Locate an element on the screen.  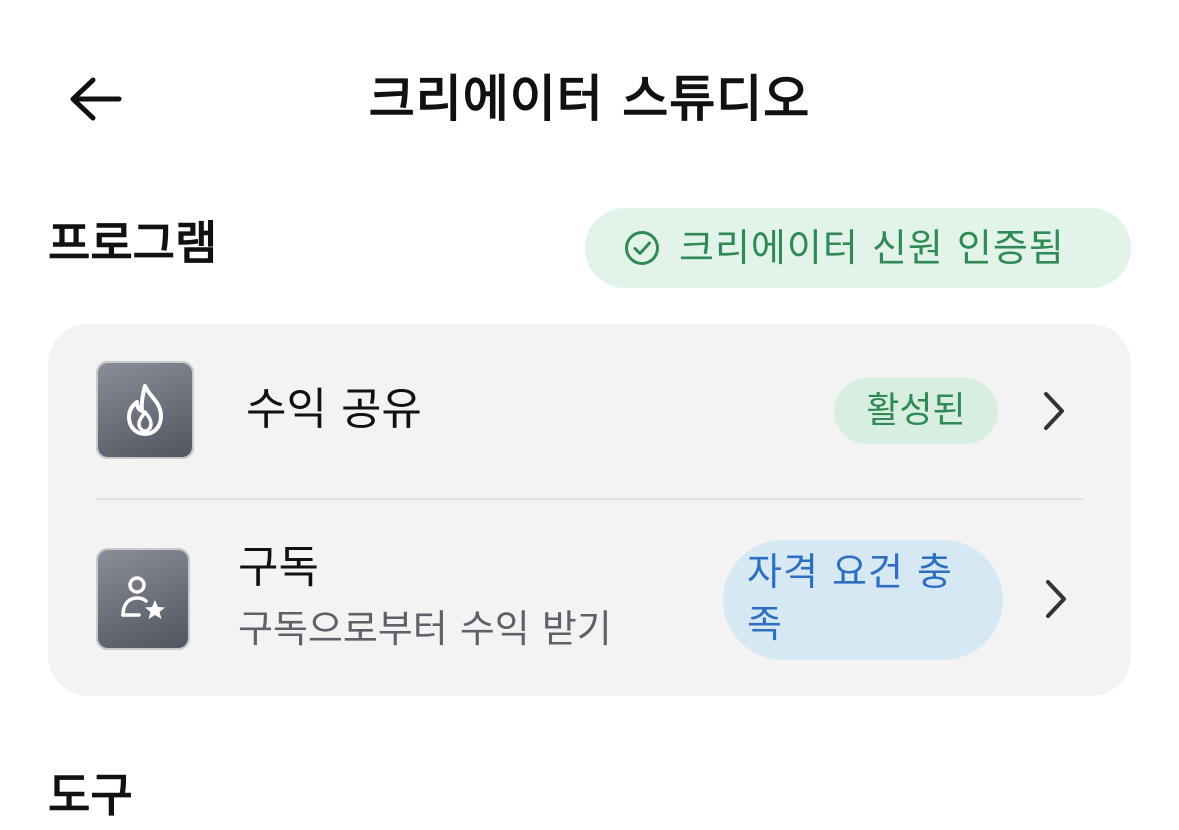
verified-badge: 크리에이터 신원 인증됨 is located at coordinates (858, 248).